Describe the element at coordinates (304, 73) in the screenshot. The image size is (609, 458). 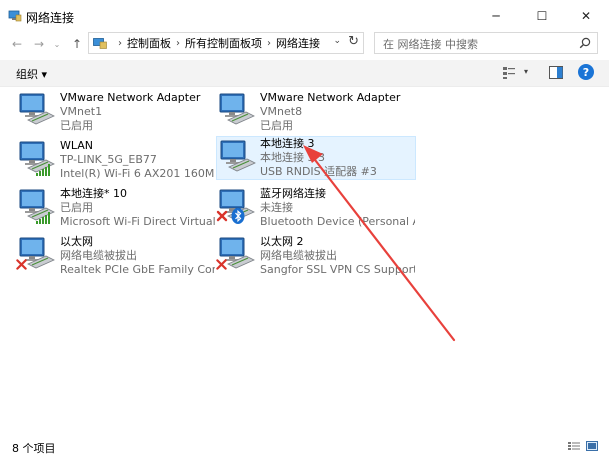
I see `command-bar` at that location.